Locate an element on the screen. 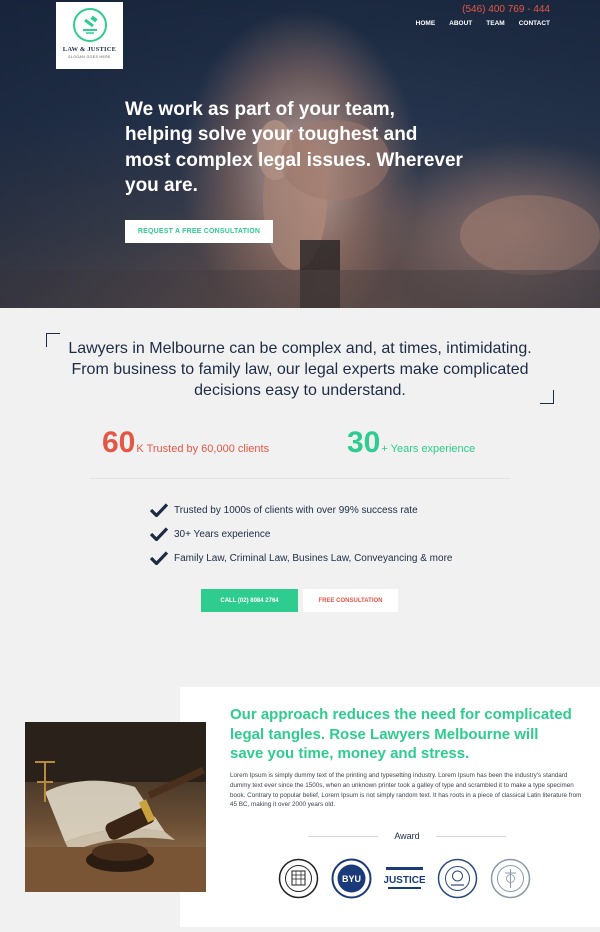 This screenshot has width=600, height=932. stat-clients-number: 60 is located at coordinates (119, 442).